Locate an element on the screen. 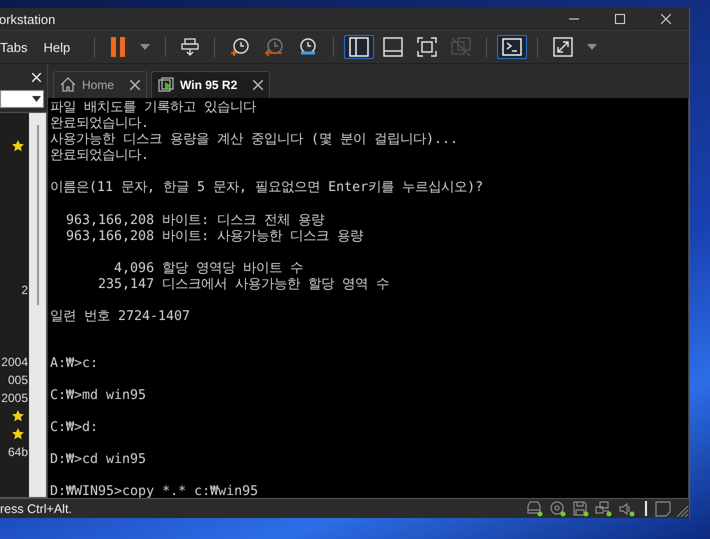 The image size is (710, 539). tab: Home is located at coordinates (100, 84).